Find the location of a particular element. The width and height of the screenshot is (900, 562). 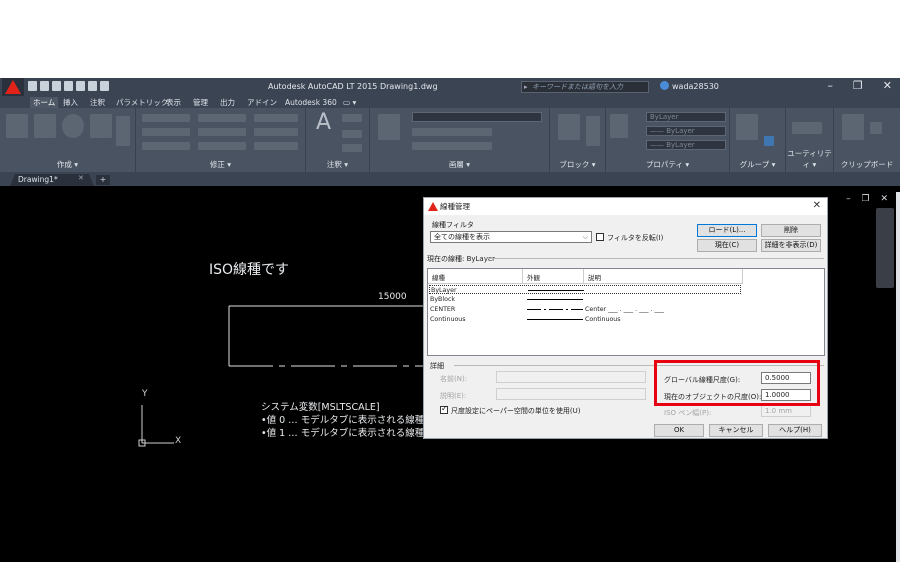

current-button: 現在(C) is located at coordinates (727, 245).